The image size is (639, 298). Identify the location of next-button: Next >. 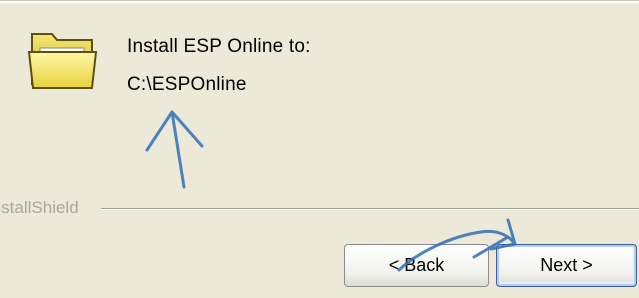
(566, 265).